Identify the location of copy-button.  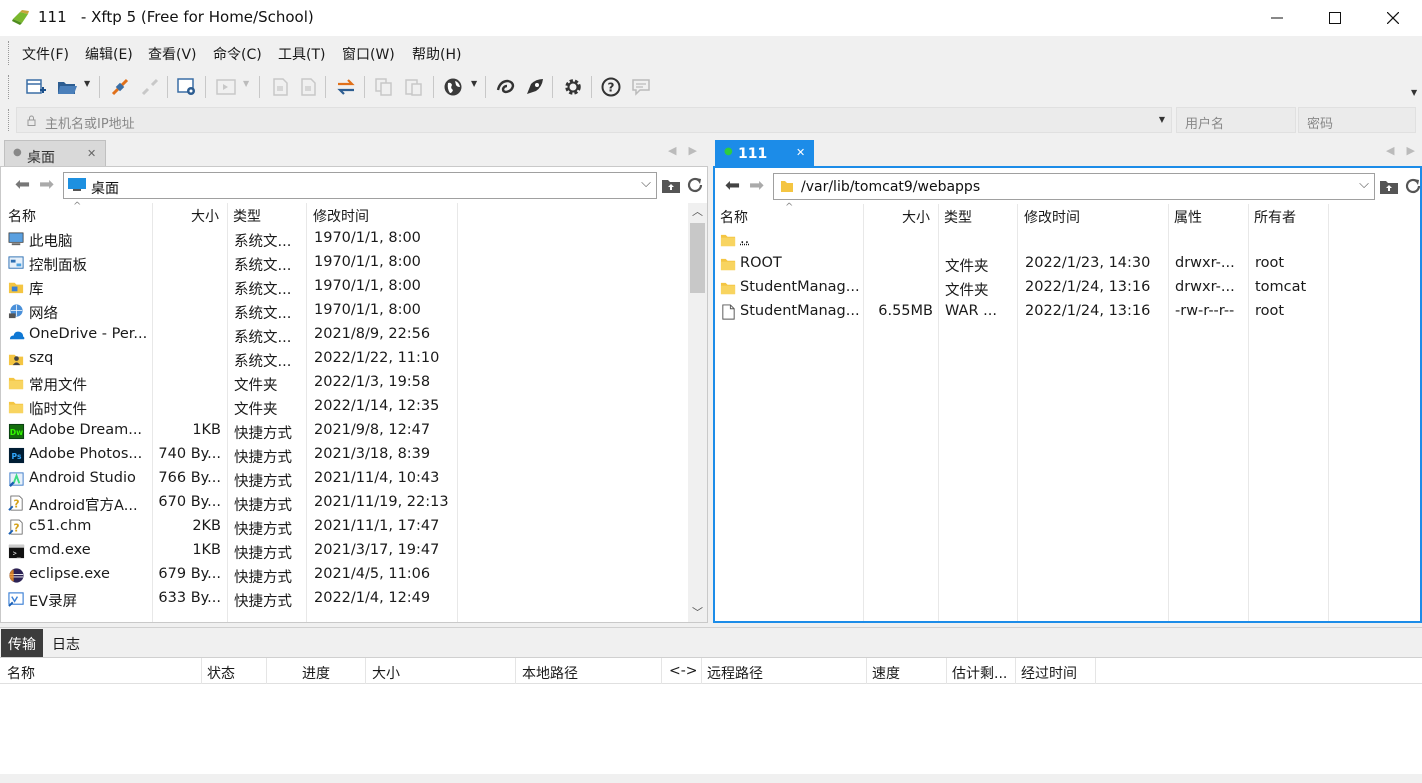
(384, 87).